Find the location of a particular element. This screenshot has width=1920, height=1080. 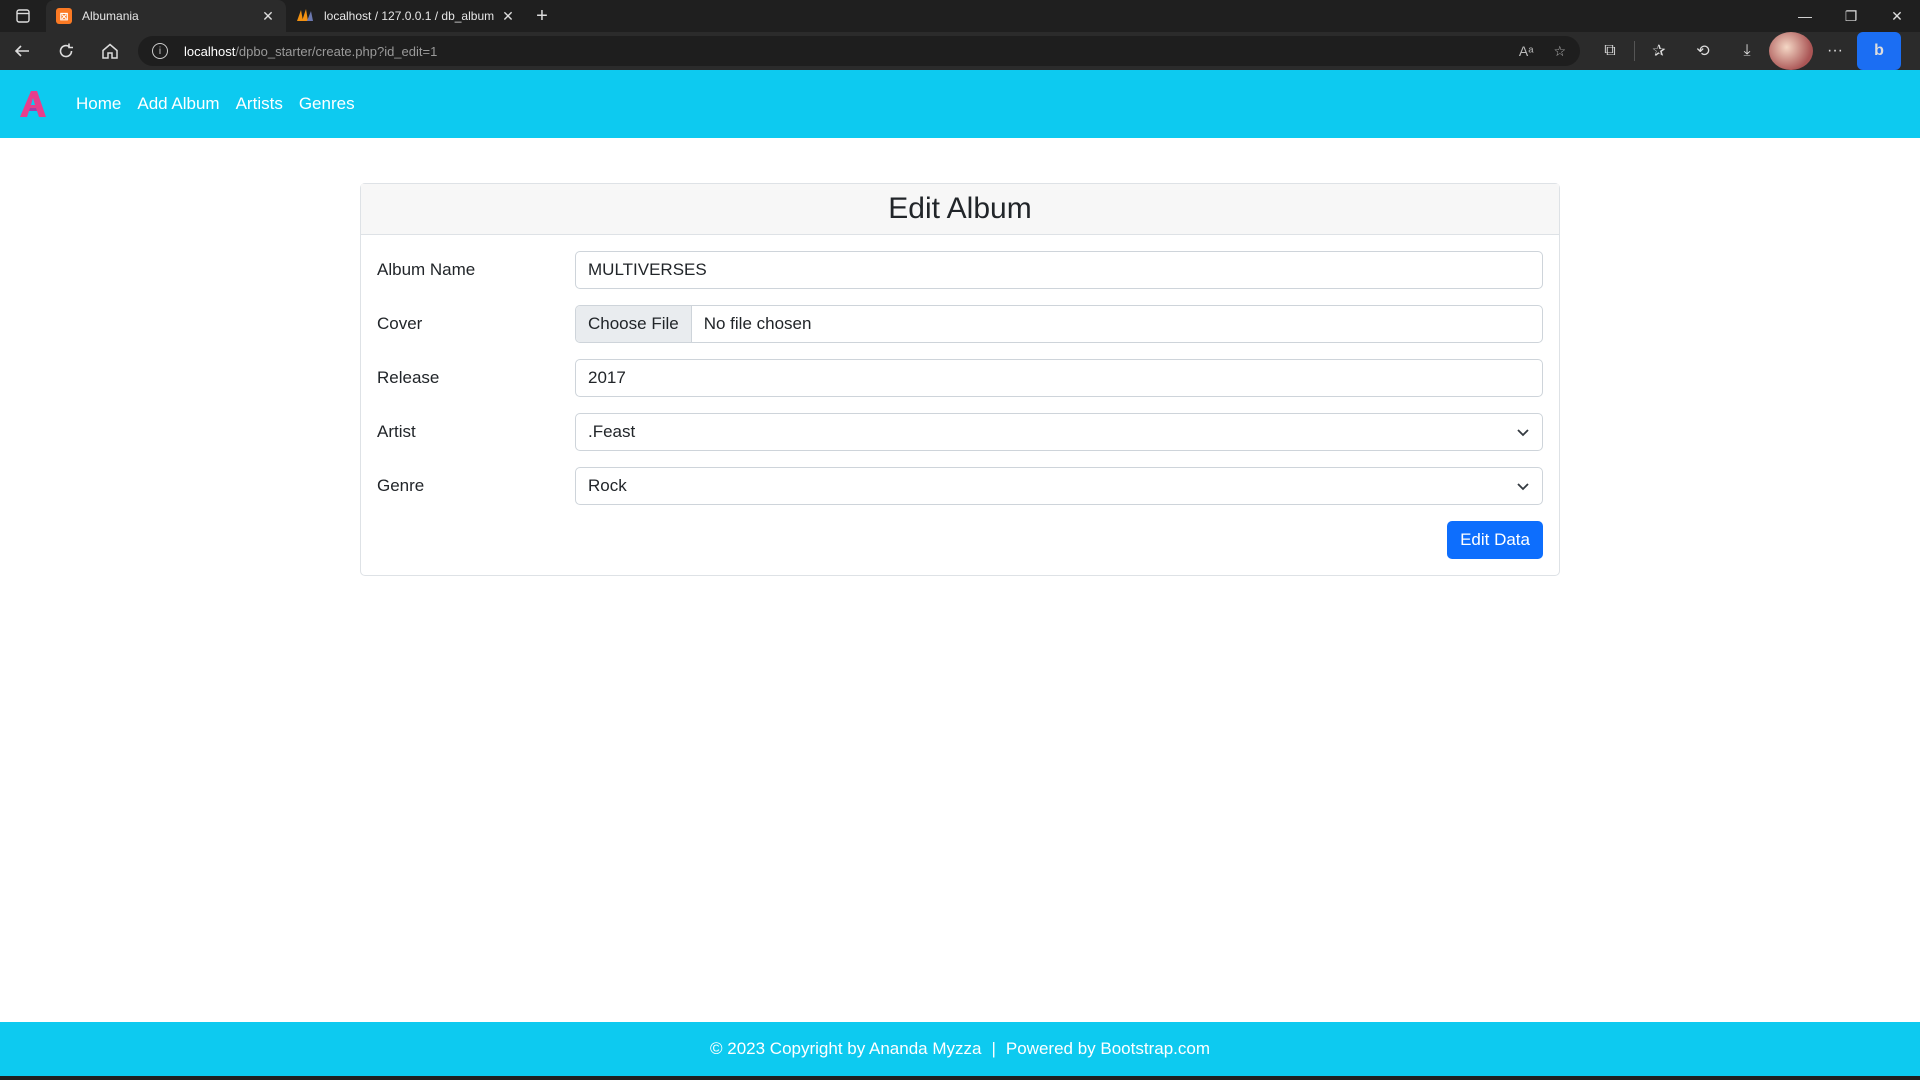

window-bottom-border is located at coordinates (960, 1078).